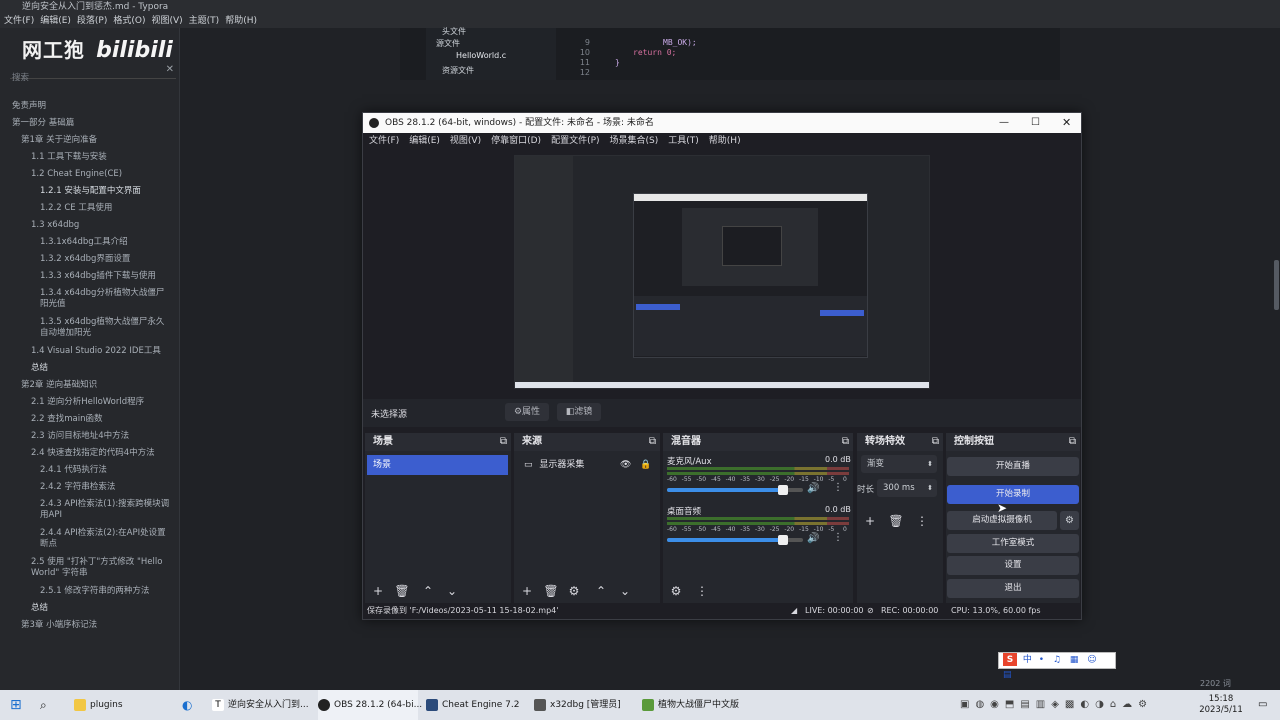 The image size is (1280, 720). I want to click on taskbar-item-plugins: plugins, so click(124, 705).